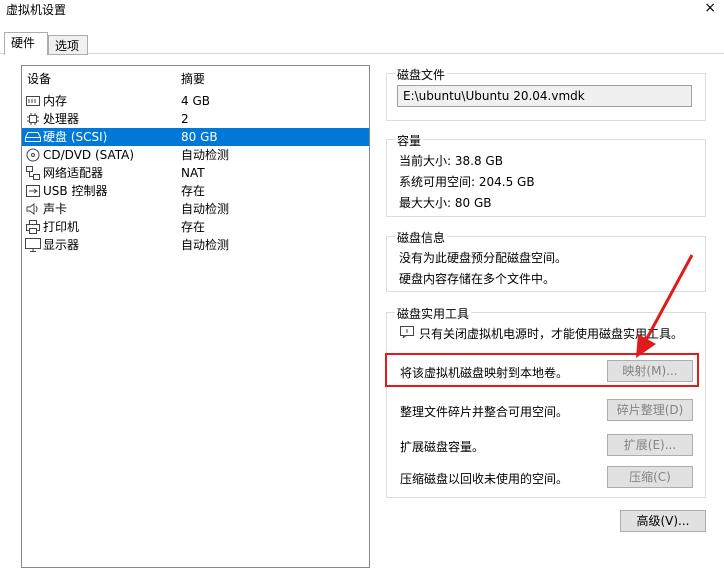 The height and width of the screenshot is (569, 724). What do you see at coordinates (650, 410) in the screenshot?
I see `defrag-button: 碎片整理(D)` at bounding box center [650, 410].